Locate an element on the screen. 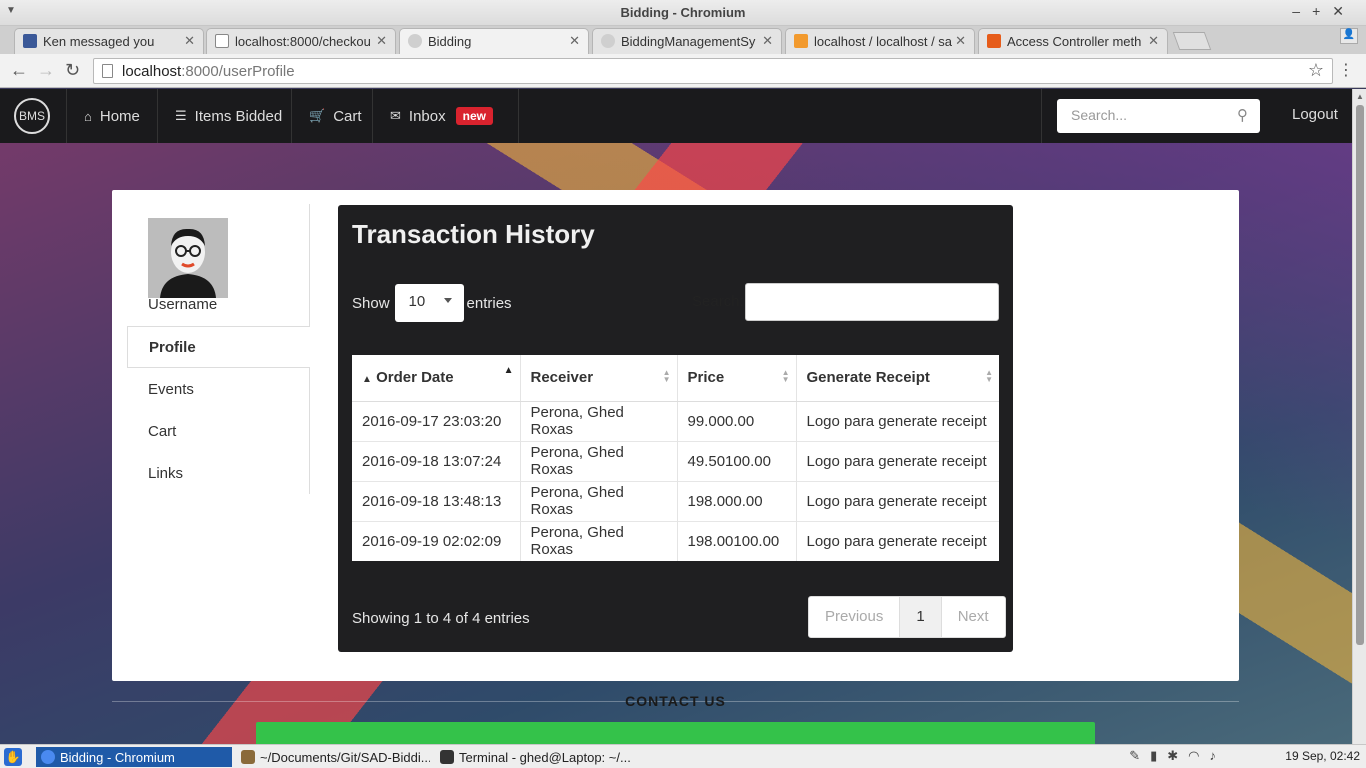  entries-label: entries is located at coordinates (489, 303).